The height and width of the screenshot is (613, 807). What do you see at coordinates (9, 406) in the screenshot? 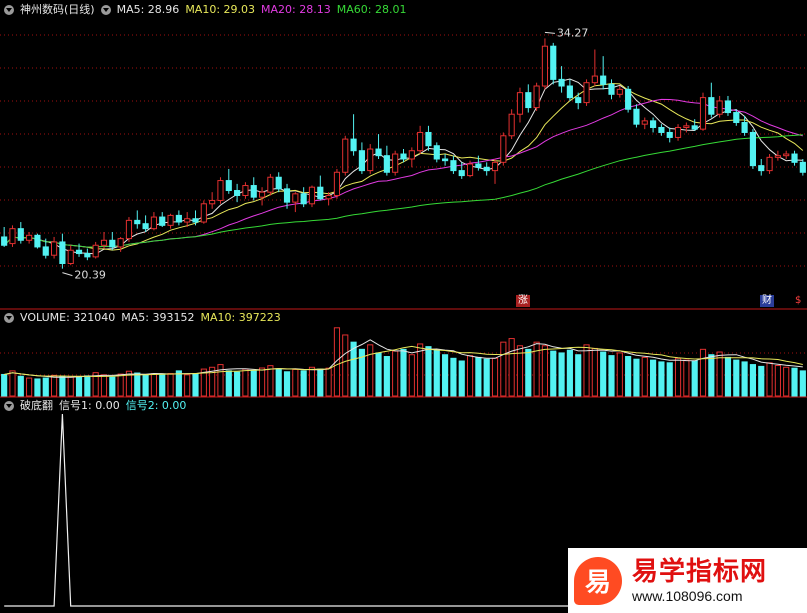
I see `indicator-panel-dropdown-icon` at bounding box center [9, 406].